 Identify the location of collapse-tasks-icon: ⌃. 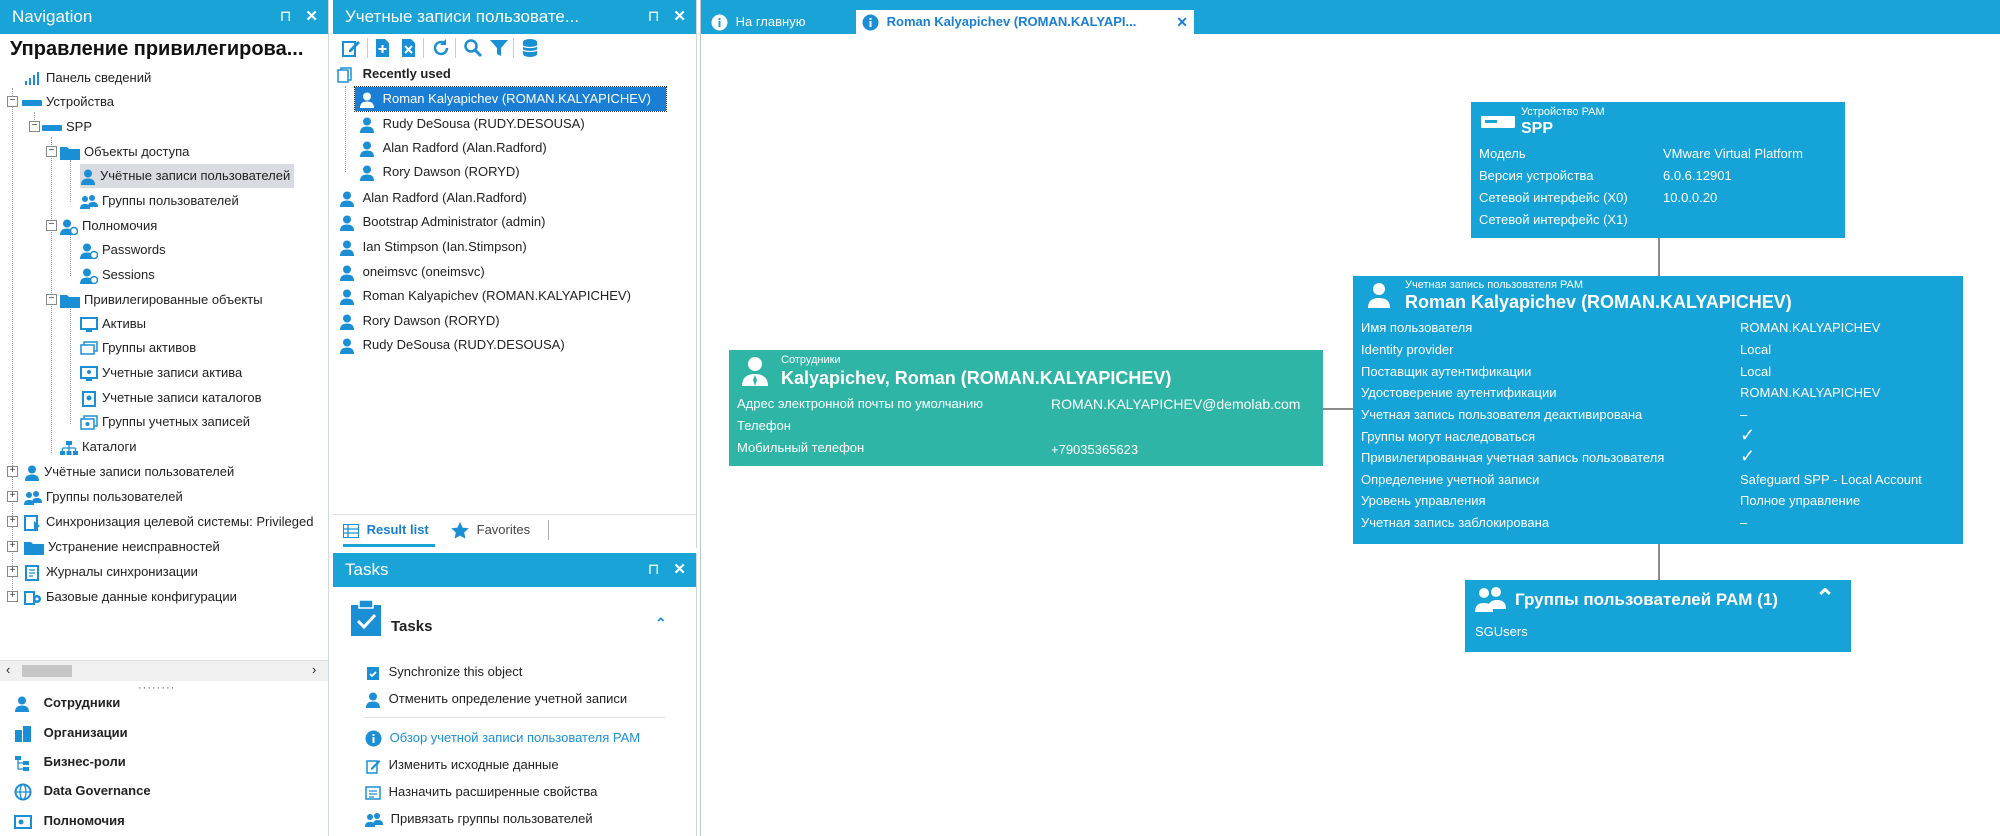
(661, 623).